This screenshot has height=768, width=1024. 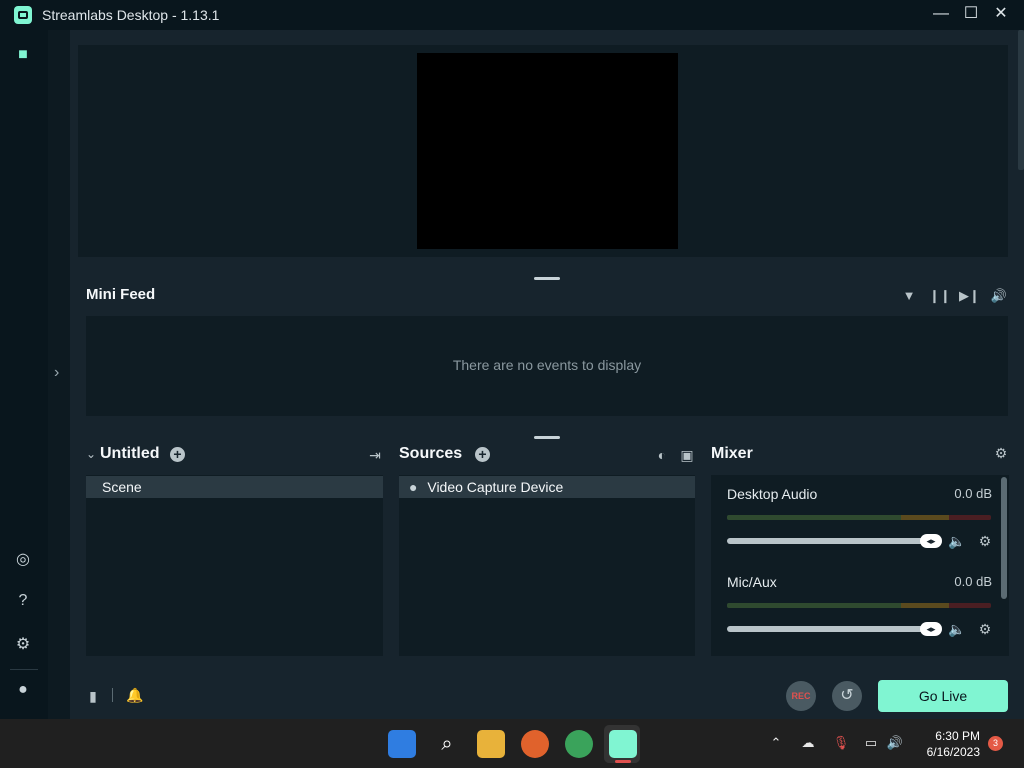 I want to click on sources-title: Sources, so click(x=431, y=453).